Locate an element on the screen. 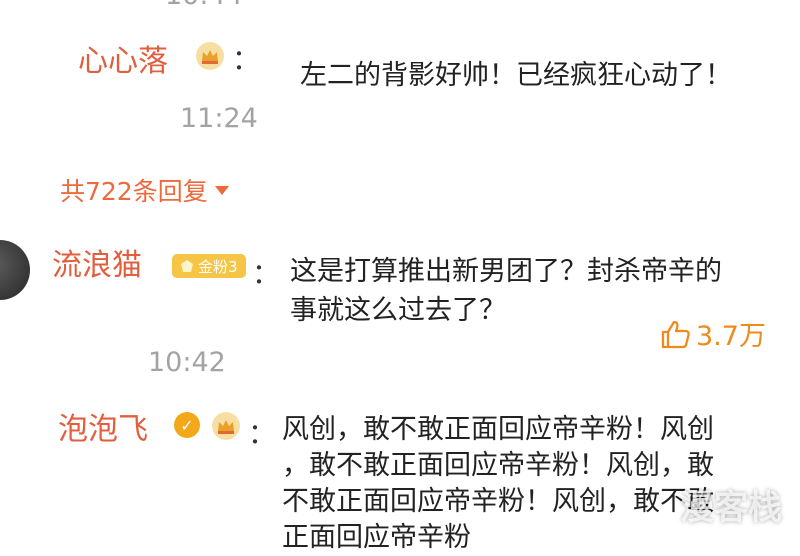 This screenshot has width=800, height=556. like-count: 3.7万 is located at coordinates (731, 336).